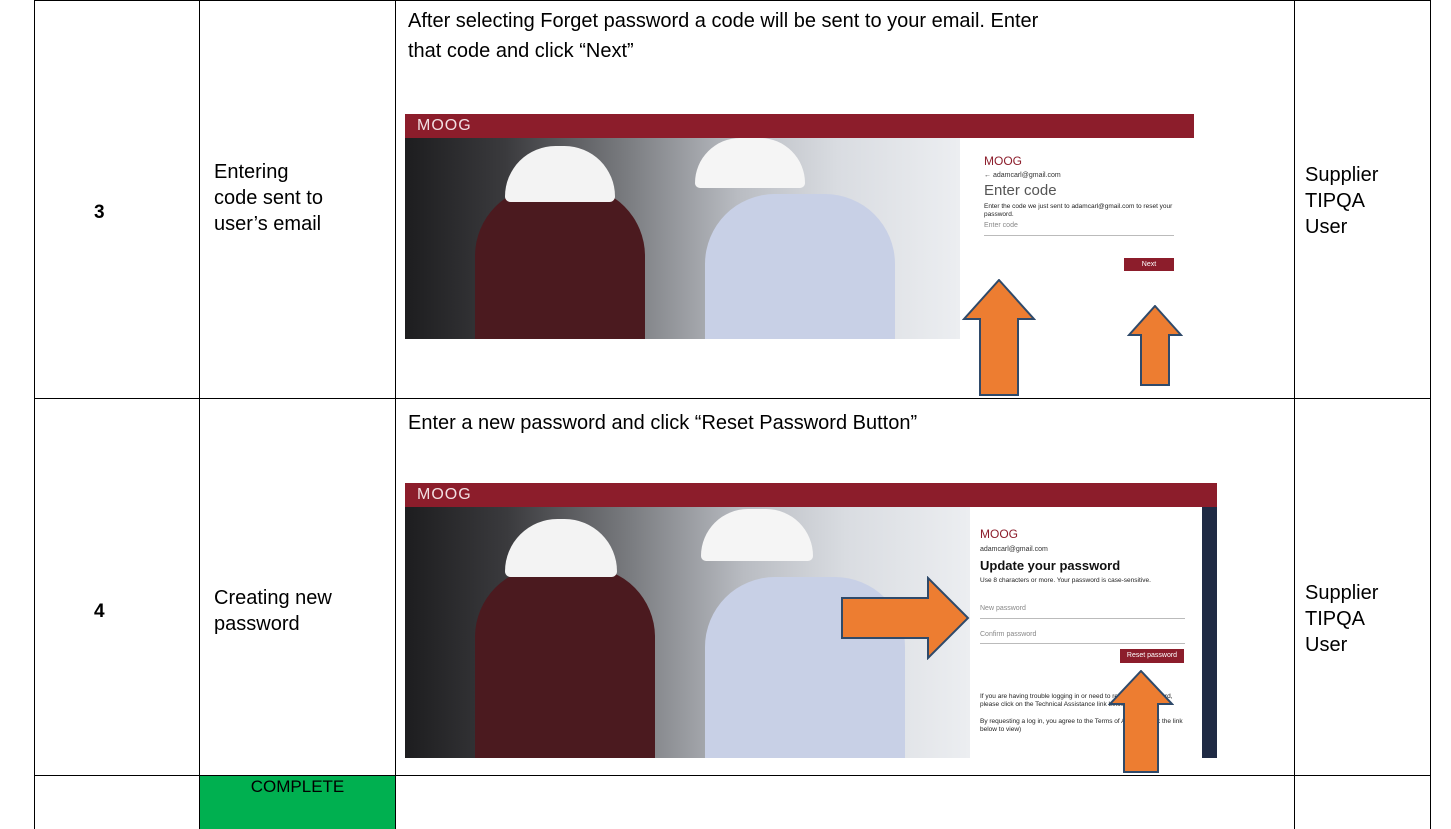  What do you see at coordinates (1430, 414) in the screenshot?
I see `col-border-right` at bounding box center [1430, 414].